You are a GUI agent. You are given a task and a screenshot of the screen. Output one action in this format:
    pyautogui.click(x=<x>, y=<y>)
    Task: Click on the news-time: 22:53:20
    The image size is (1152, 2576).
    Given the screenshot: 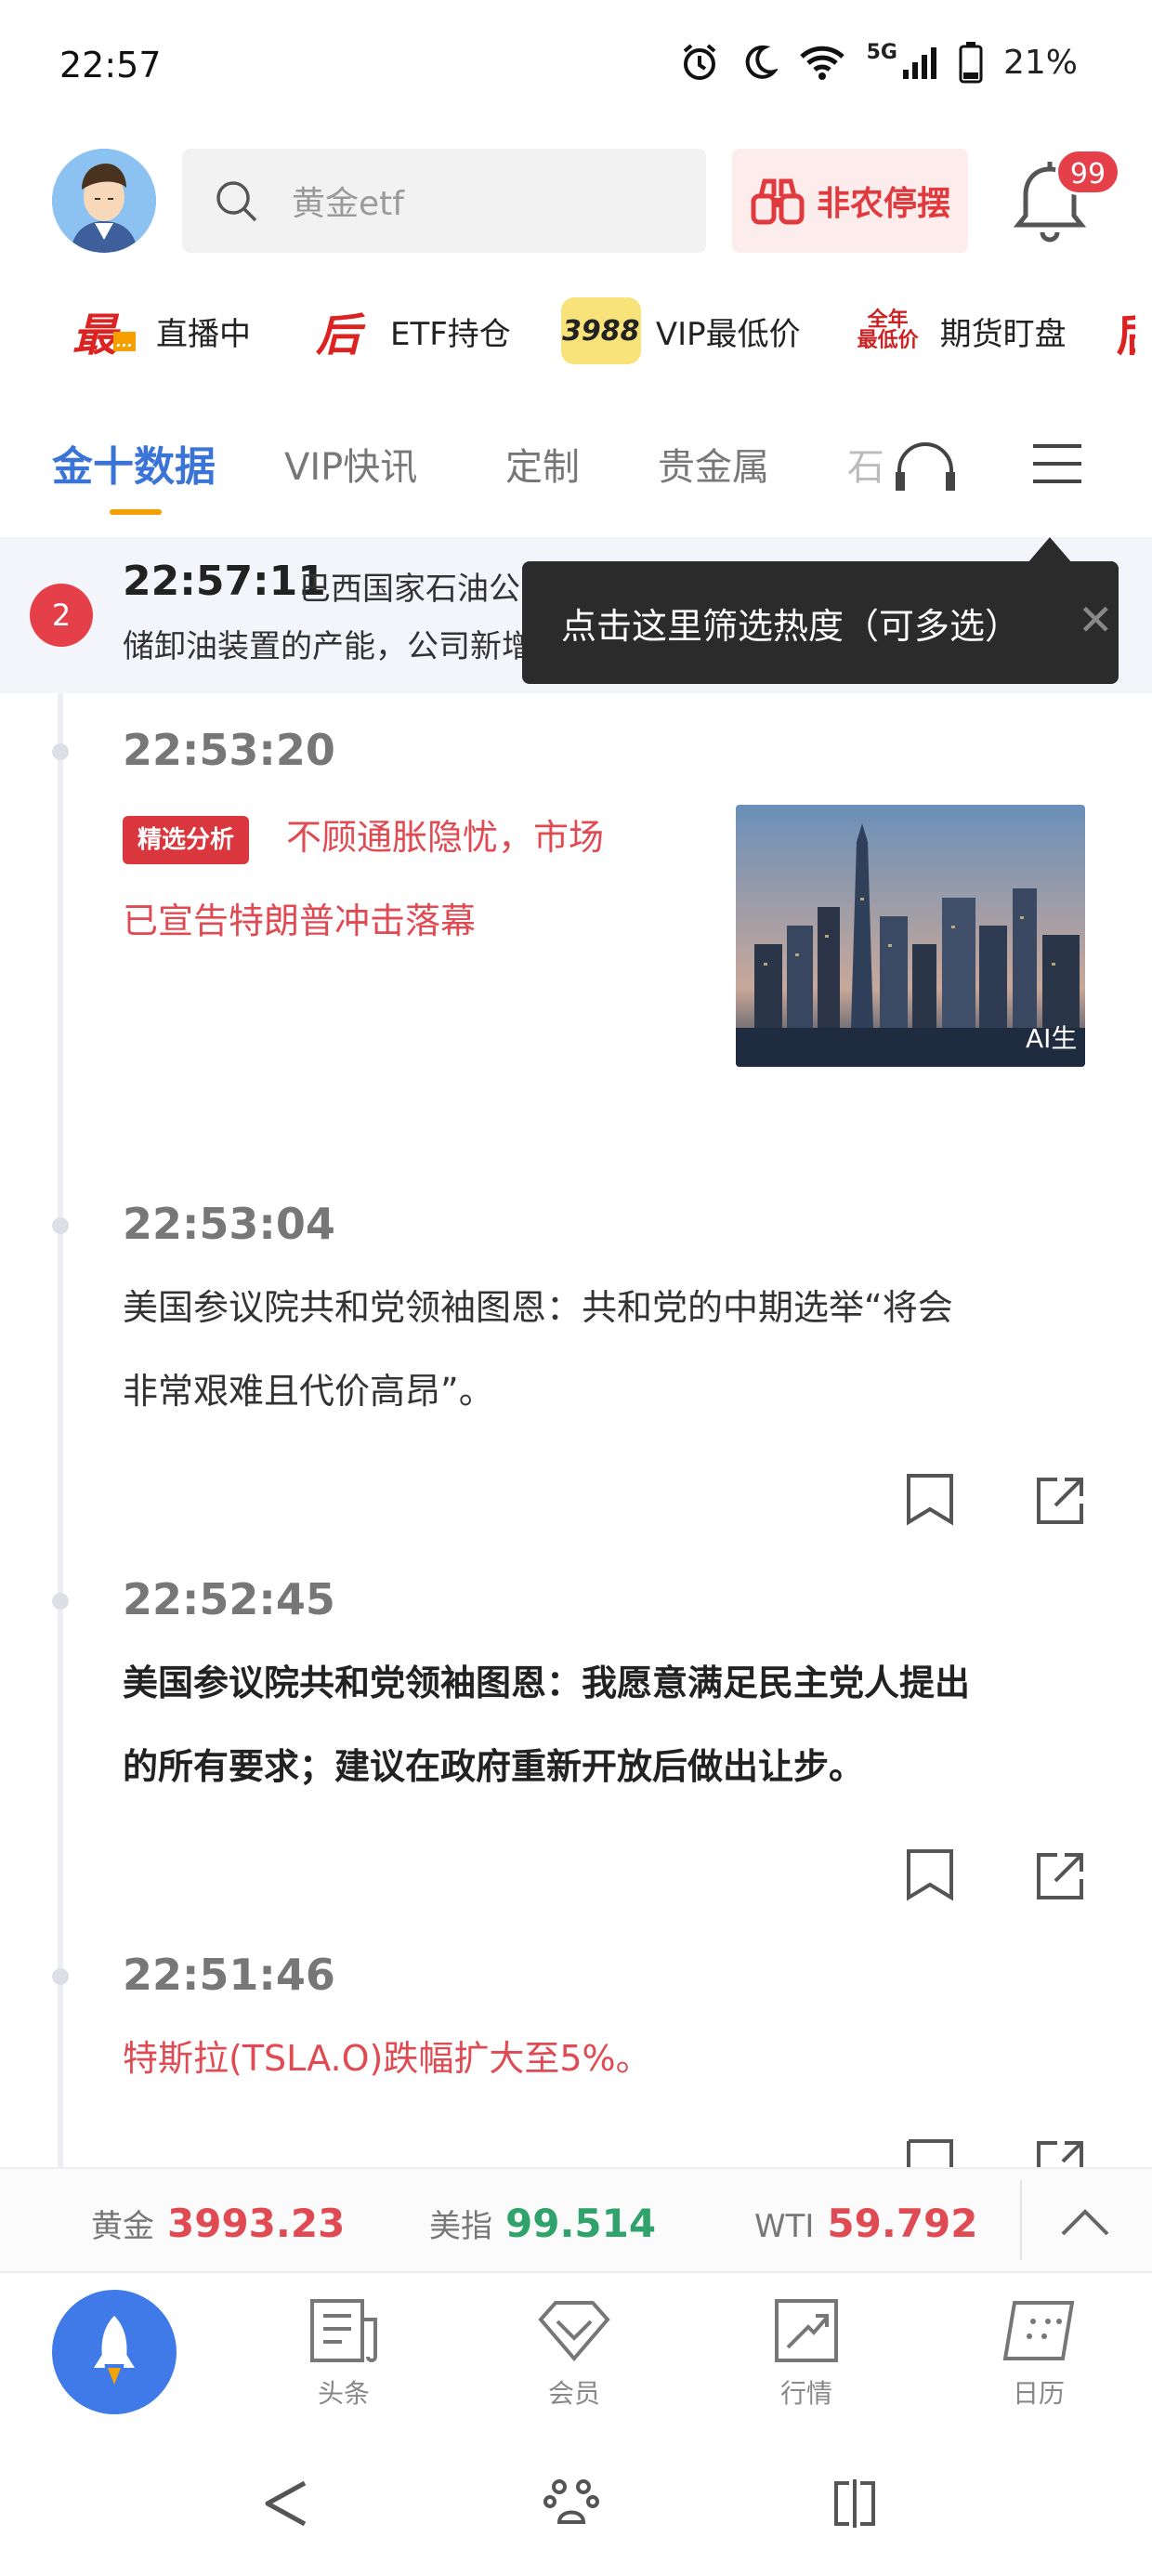 What is the action you would take?
    pyautogui.click(x=229, y=750)
    